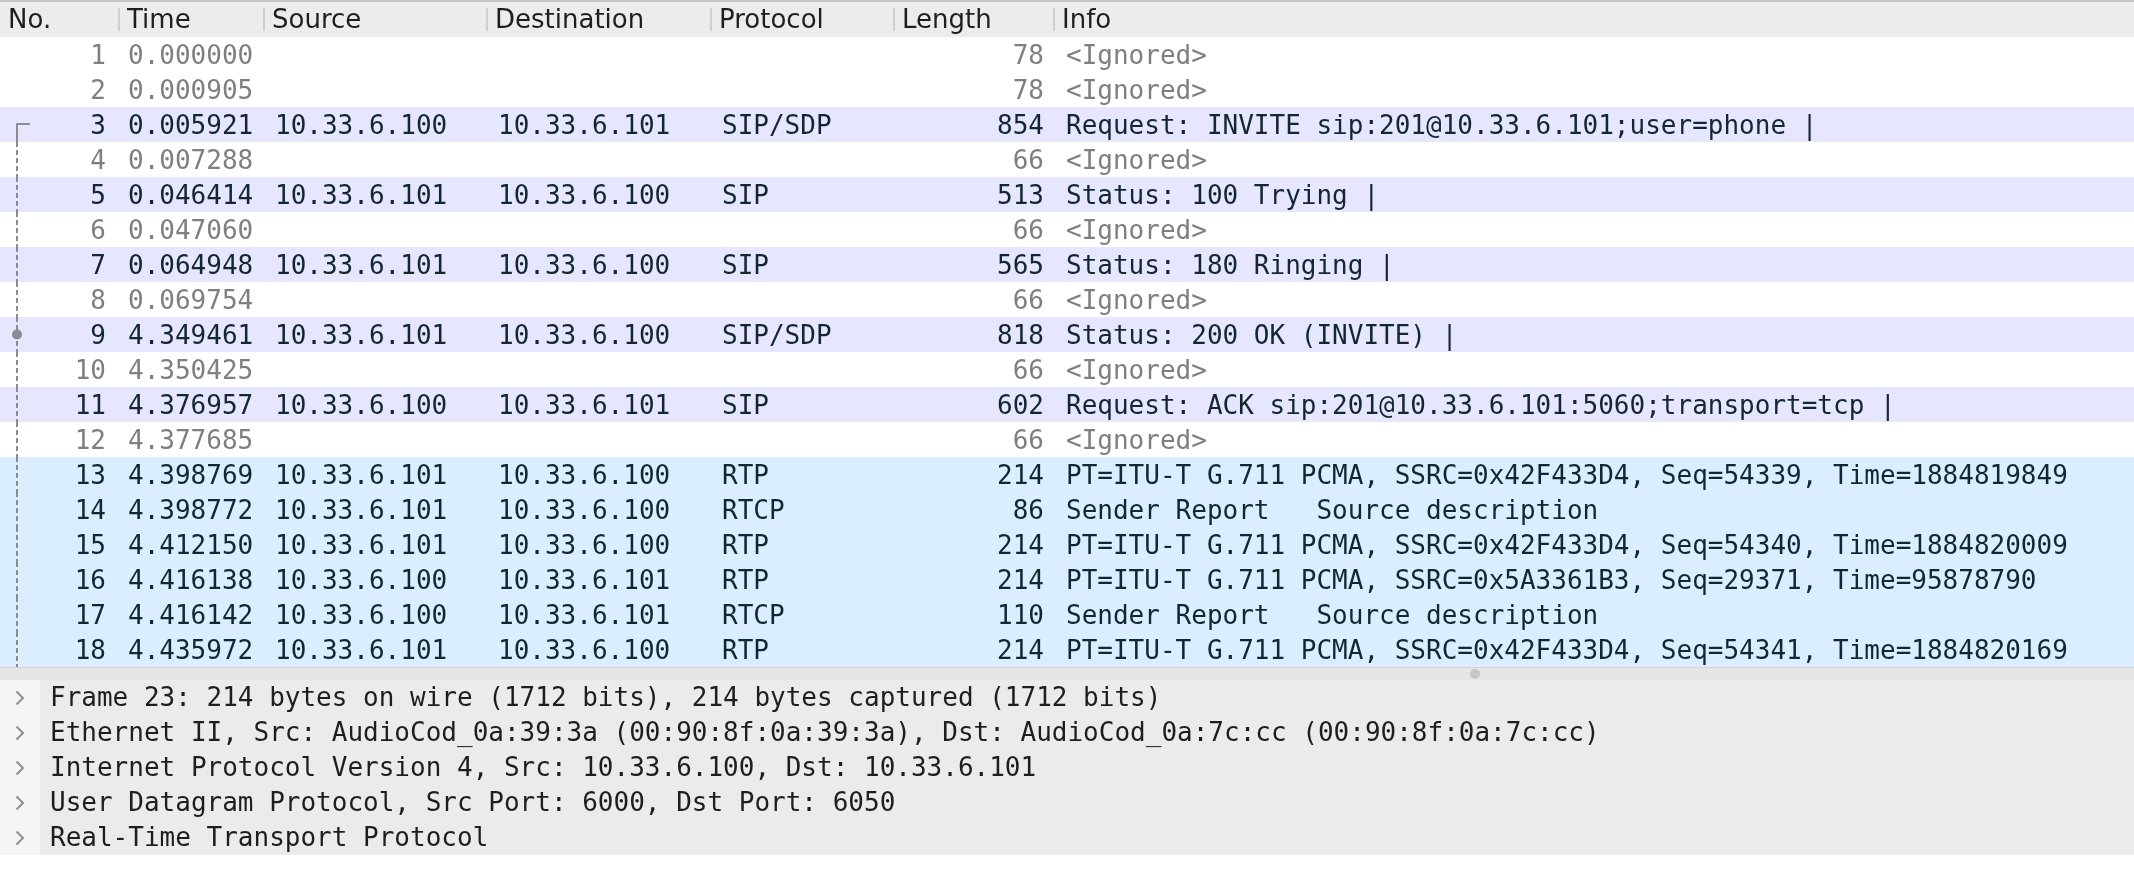 This screenshot has height=870, width=2134. Describe the element at coordinates (1067, 404) in the screenshot. I see `packet-row: 11 4.376957 10.33.6.100 10.33.6.101 SIP 602 Request: ACK sip:201@10.33.6.101:5060;transport=tcp |` at that location.